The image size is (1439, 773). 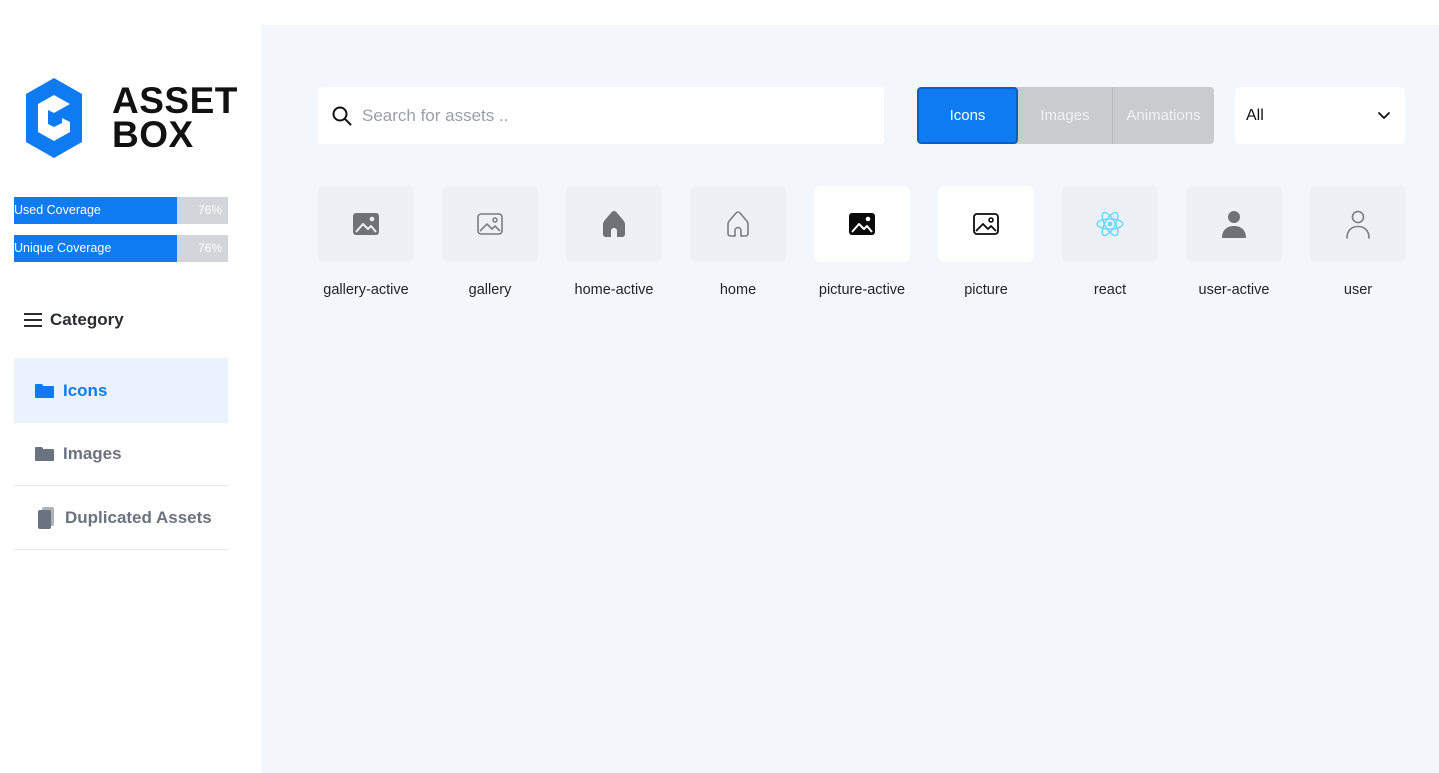 I want to click on asset-name: picture, so click(x=986, y=290).